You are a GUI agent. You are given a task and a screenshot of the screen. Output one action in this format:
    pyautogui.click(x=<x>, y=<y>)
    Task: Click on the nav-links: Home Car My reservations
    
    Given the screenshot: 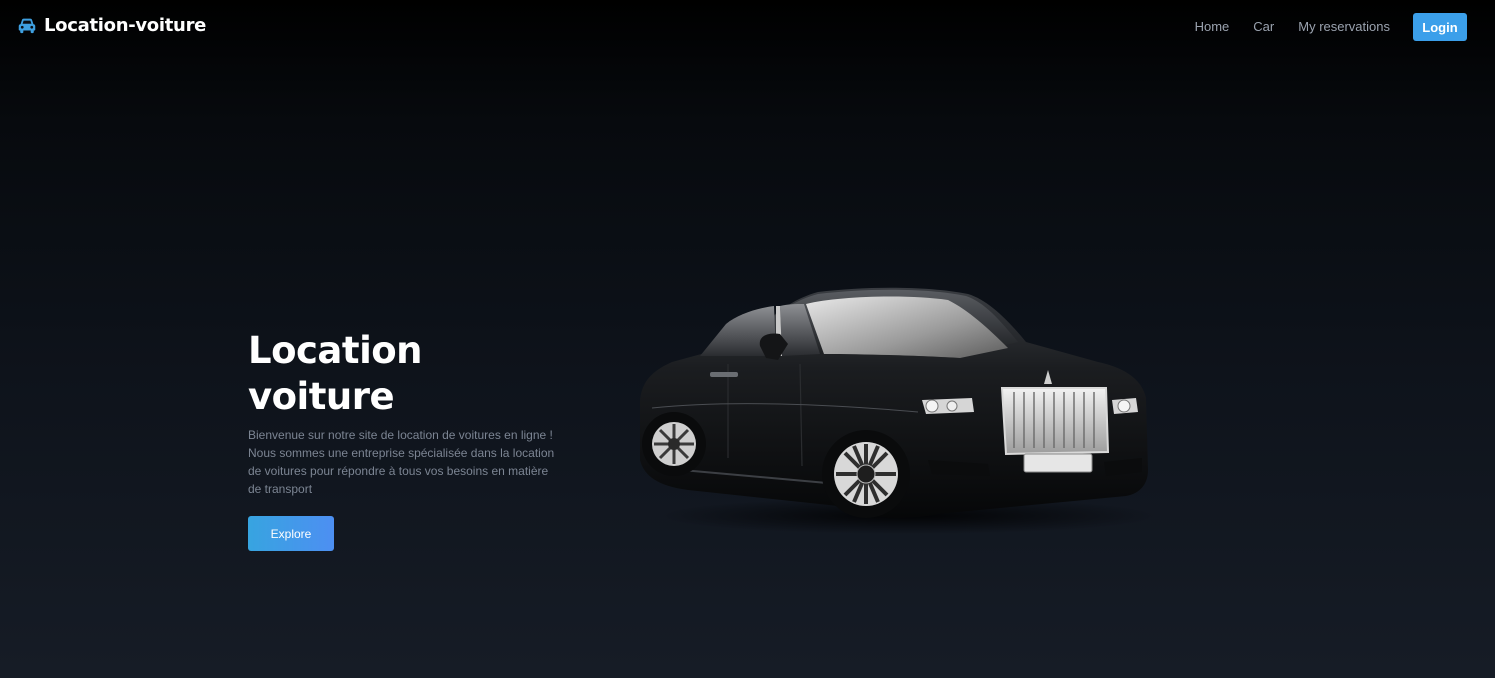 What is the action you would take?
    pyautogui.click(x=1292, y=26)
    